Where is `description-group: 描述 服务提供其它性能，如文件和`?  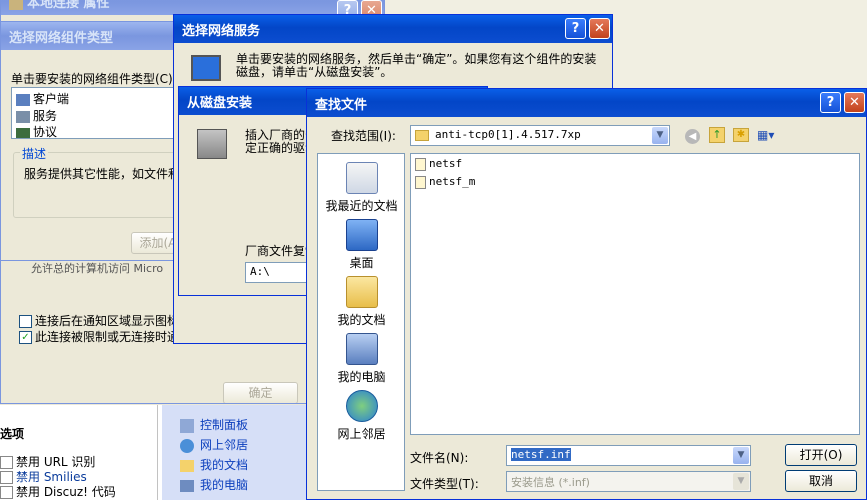 description-group: 描述 服务提供其它性能，如文件和 is located at coordinates (96, 181).